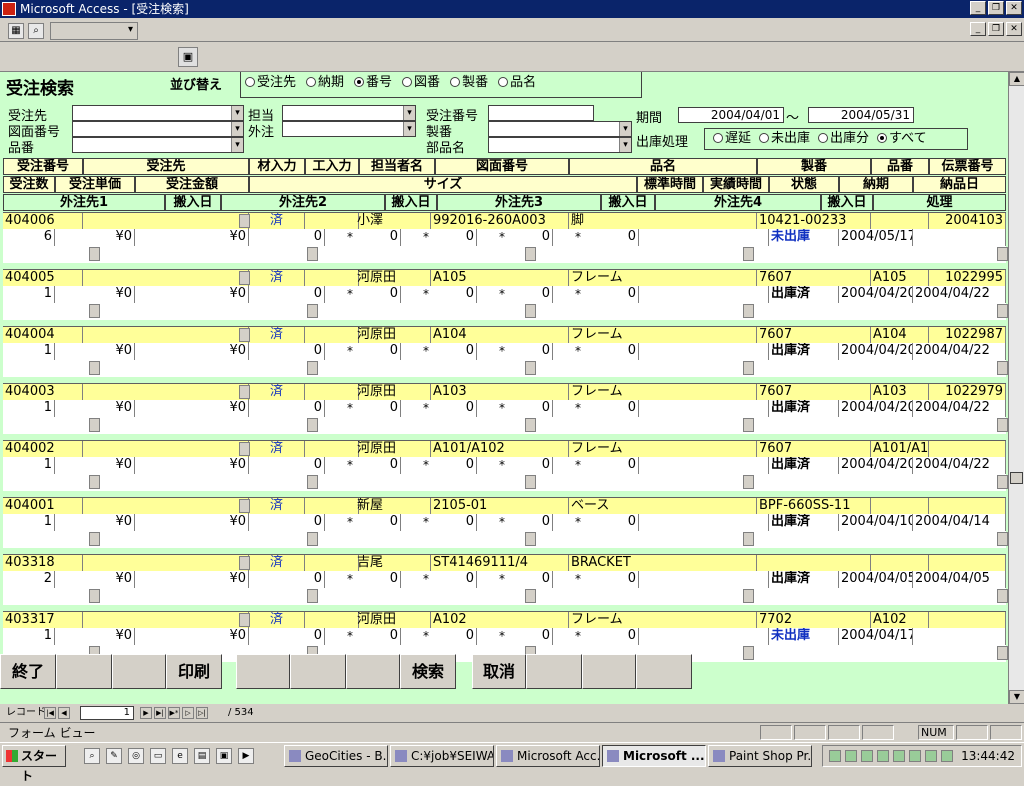 The height and width of the screenshot is (786, 1024). Describe the element at coordinates (224, 756) in the screenshot. I see `quicklaunch-folder-icon: ▣` at that location.